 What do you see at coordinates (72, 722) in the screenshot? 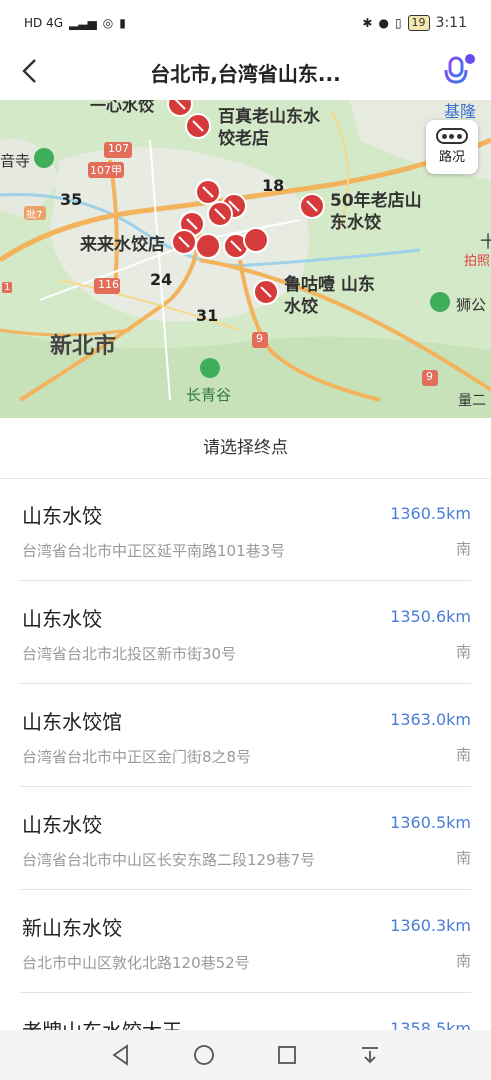
I see `result-name: 山东水饺馆` at bounding box center [72, 722].